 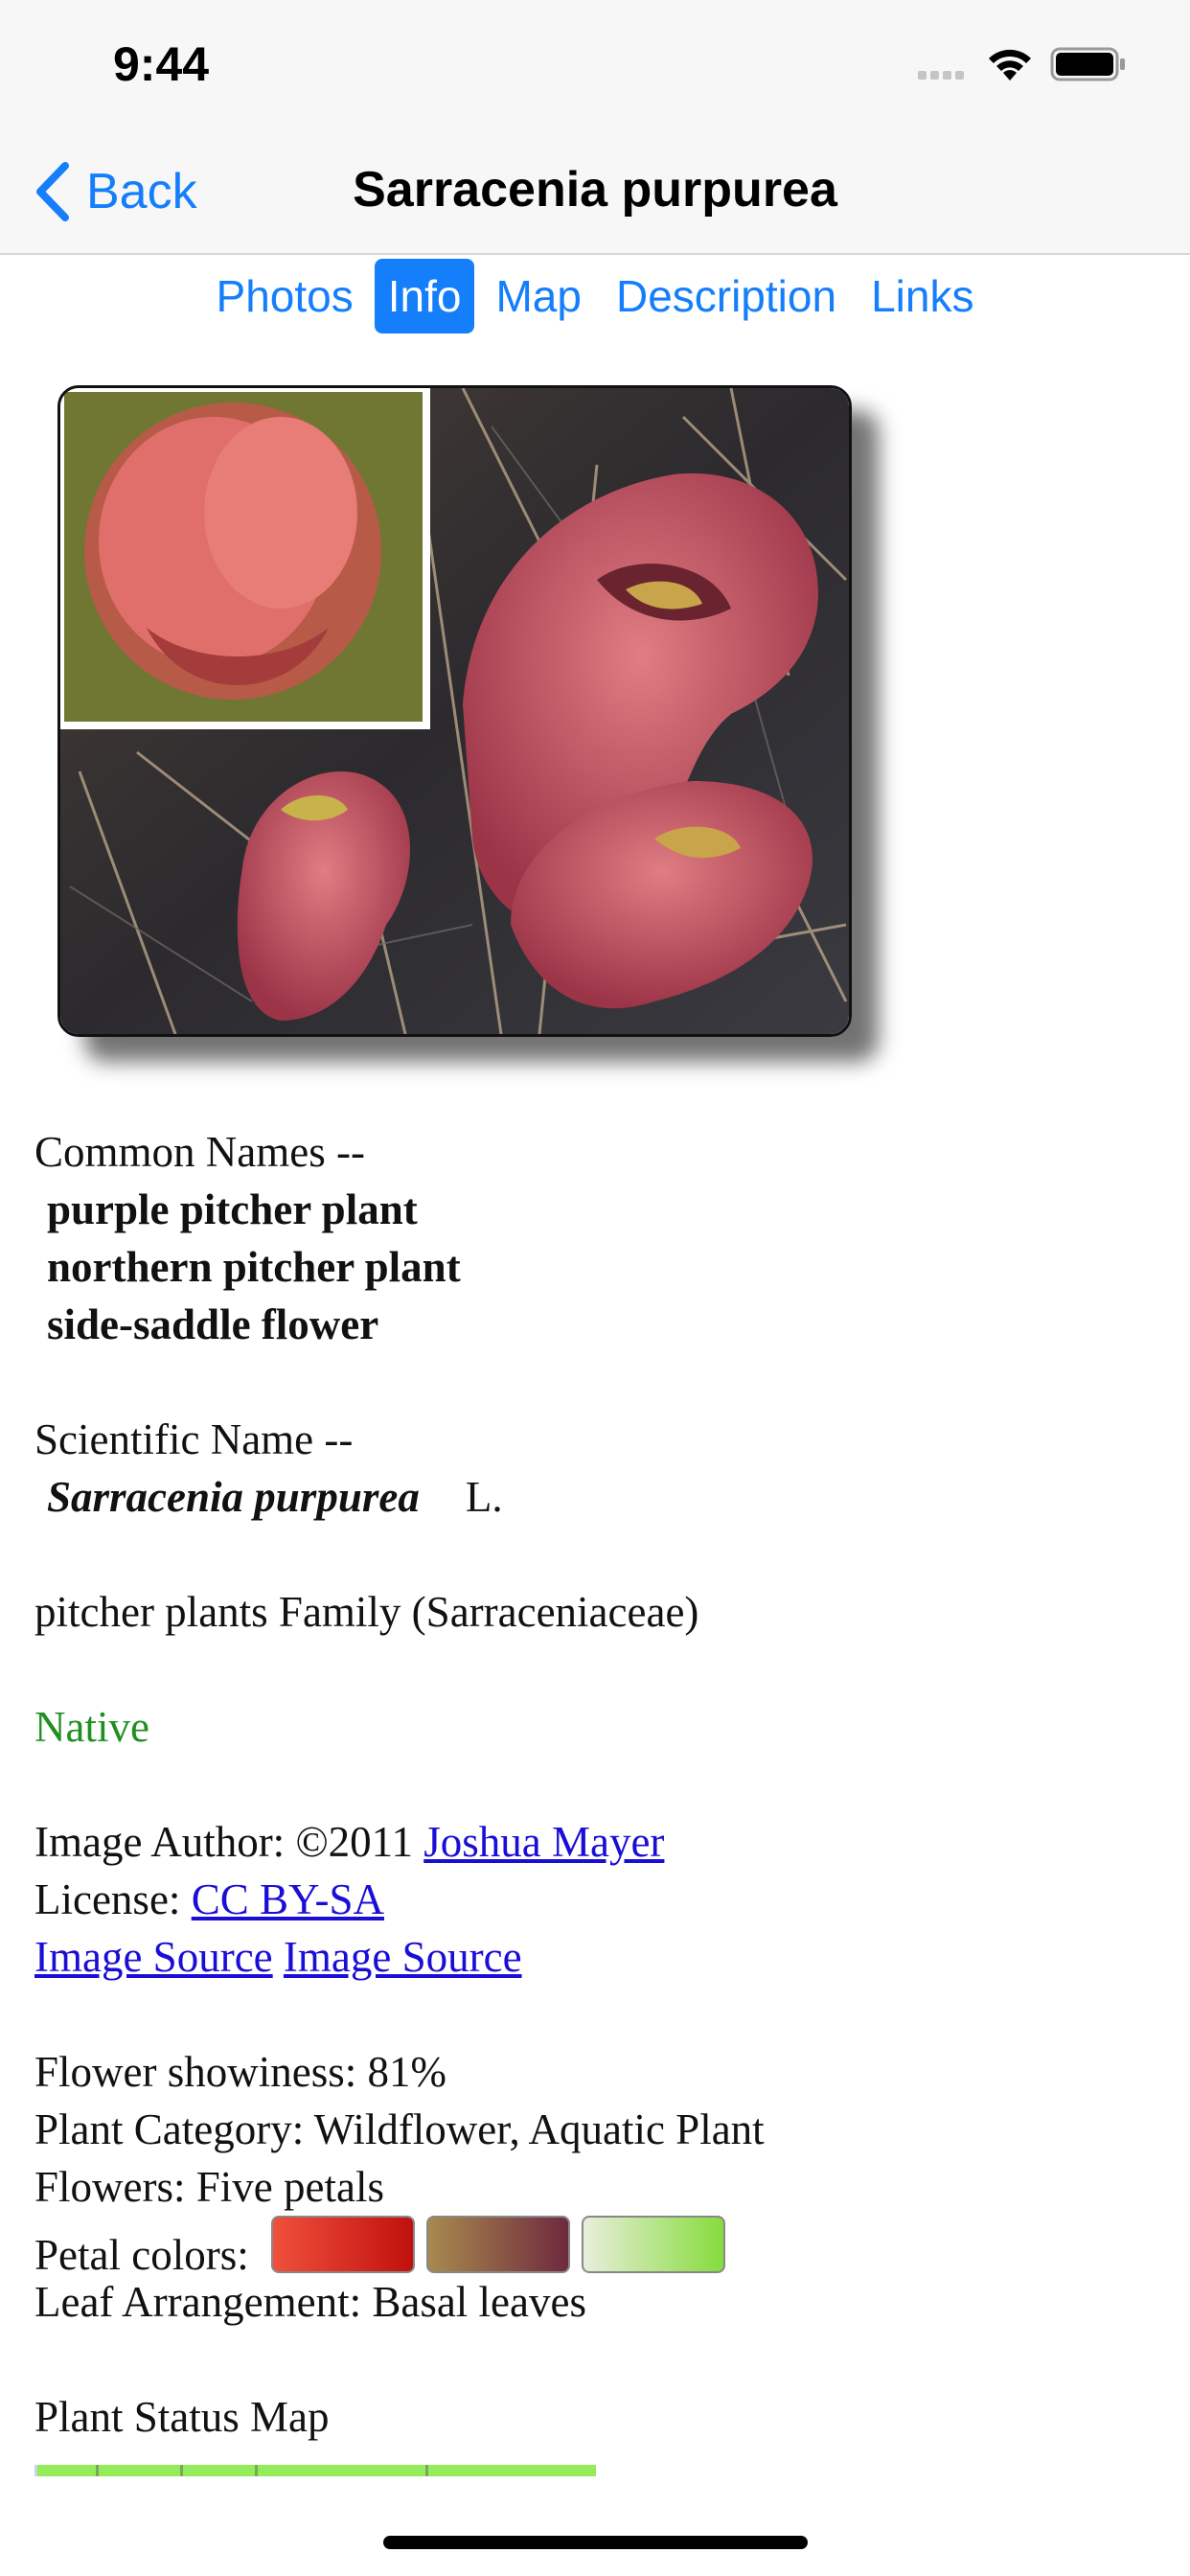 What do you see at coordinates (595, 67) in the screenshot?
I see `status-bar: 9:44` at bounding box center [595, 67].